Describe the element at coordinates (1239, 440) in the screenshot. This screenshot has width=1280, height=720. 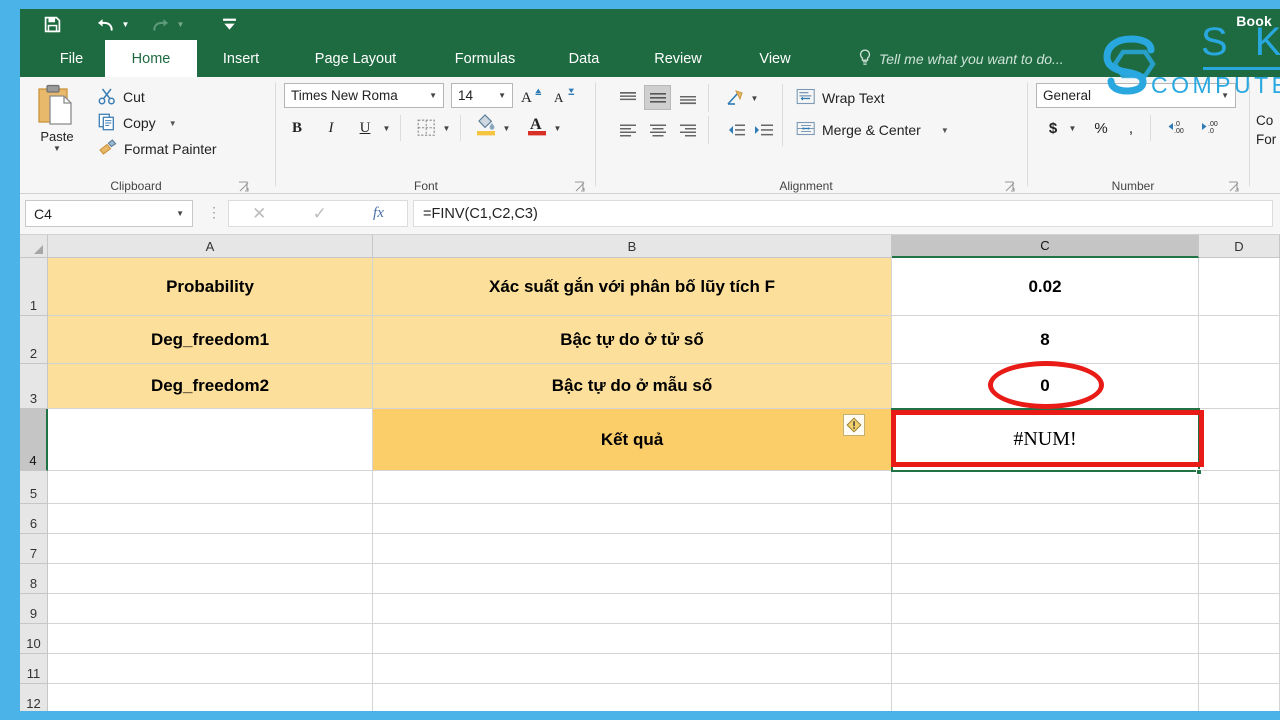
I see `cell-d4` at that location.